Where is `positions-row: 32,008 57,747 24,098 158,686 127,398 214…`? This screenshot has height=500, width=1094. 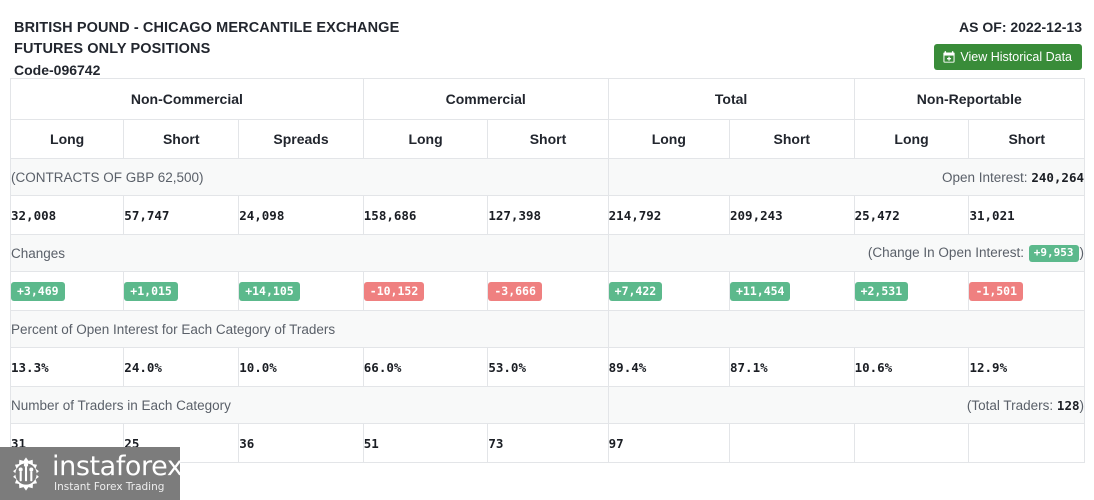 positions-row: 32,008 57,747 24,098 158,686 127,398 214… is located at coordinates (547, 215).